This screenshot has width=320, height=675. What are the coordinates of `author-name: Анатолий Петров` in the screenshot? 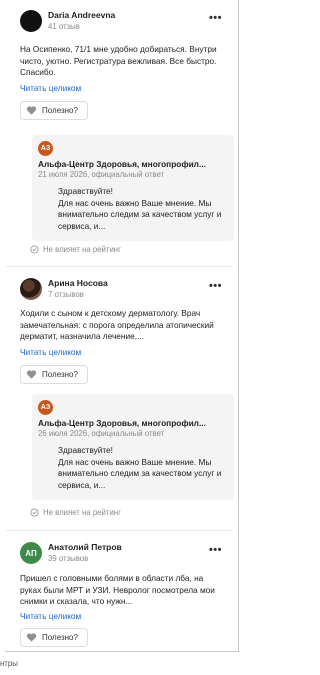 It's located at (85, 547).